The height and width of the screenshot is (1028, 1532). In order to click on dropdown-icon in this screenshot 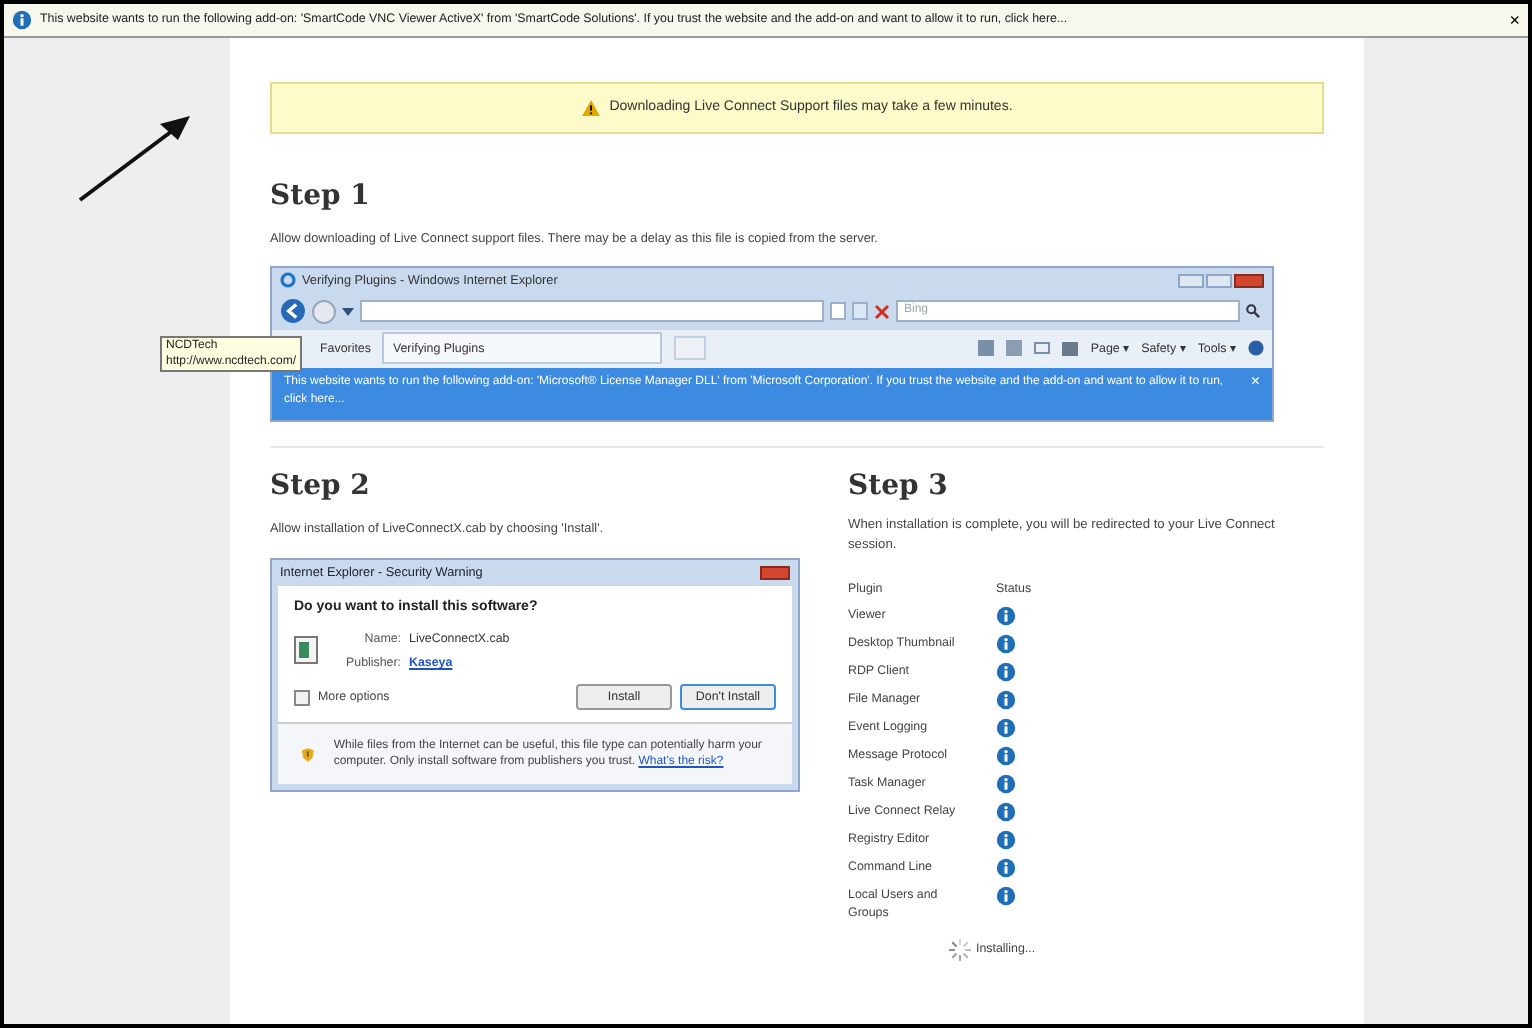, I will do `click(348, 311)`.